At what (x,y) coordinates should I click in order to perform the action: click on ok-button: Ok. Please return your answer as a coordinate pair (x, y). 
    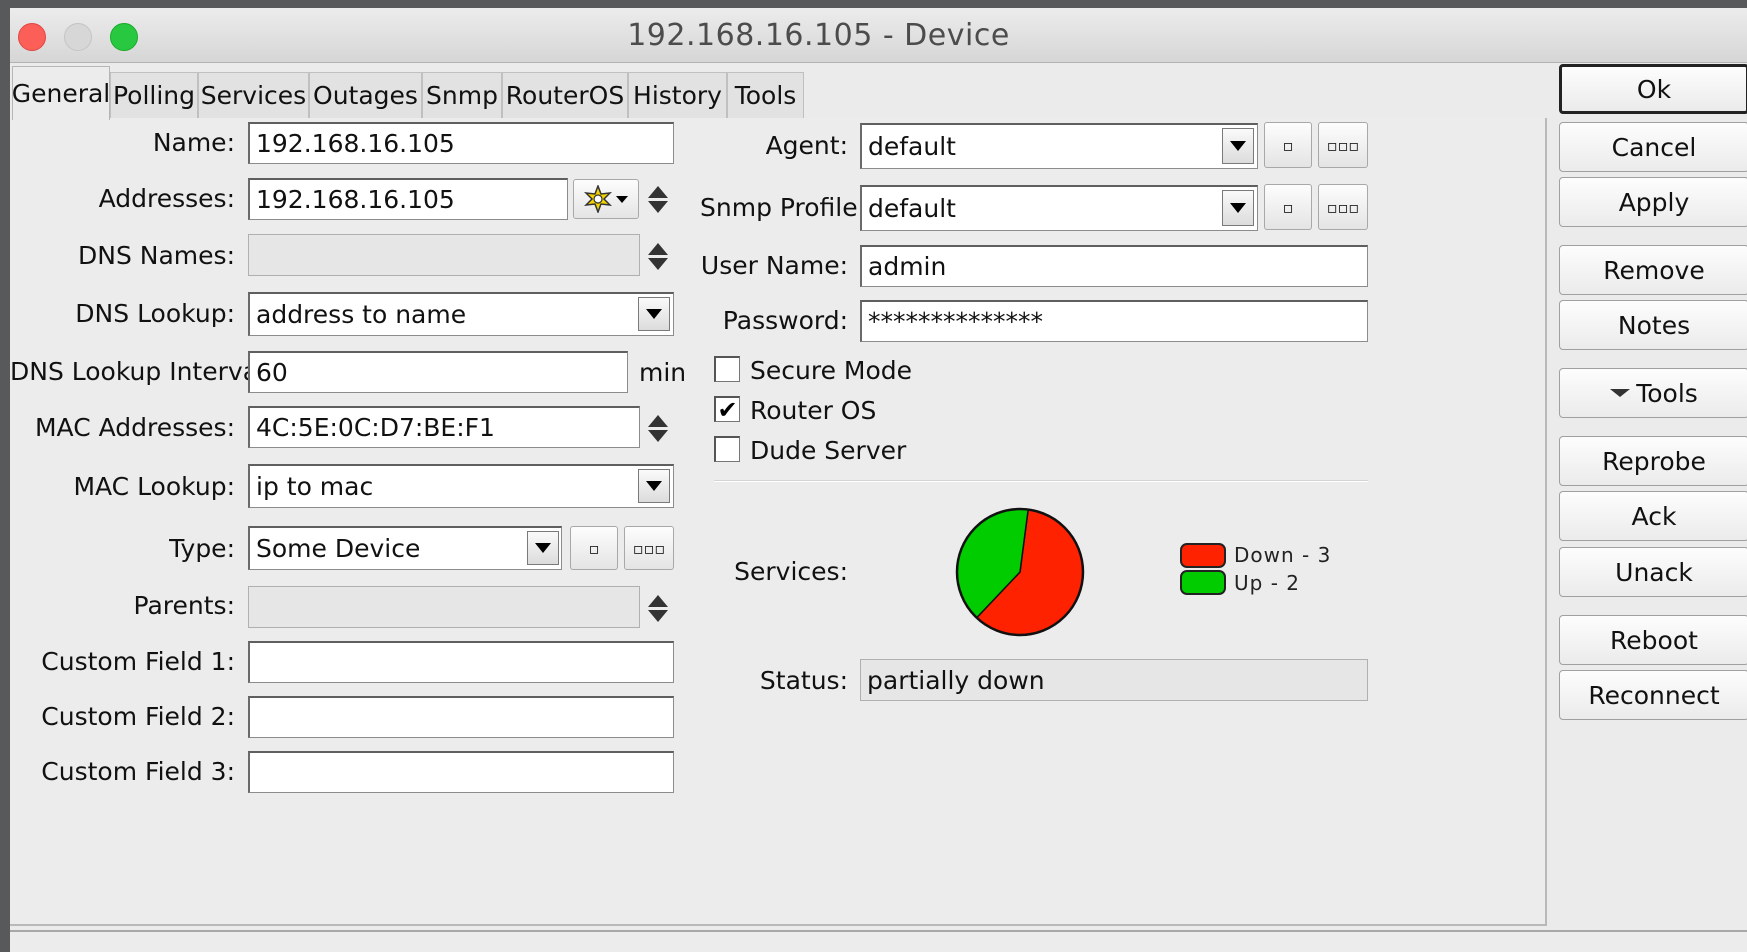
    Looking at the image, I should click on (1653, 89).